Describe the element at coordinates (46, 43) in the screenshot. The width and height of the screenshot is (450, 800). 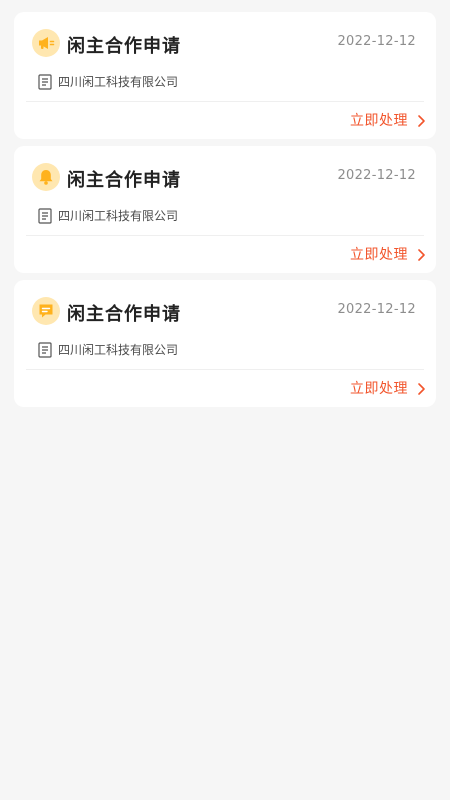
I see `megaphone-icon` at that location.